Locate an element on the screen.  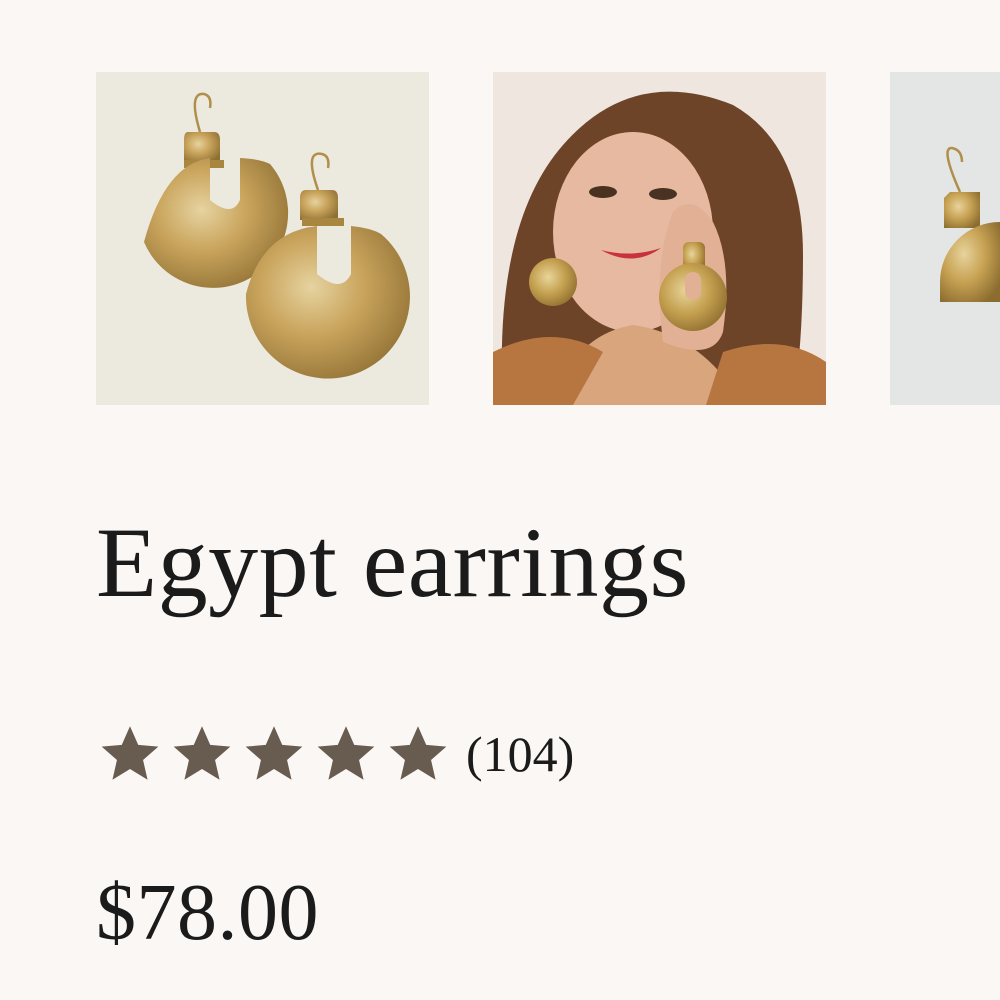
product-rating: (104) is located at coordinates (335, 754).